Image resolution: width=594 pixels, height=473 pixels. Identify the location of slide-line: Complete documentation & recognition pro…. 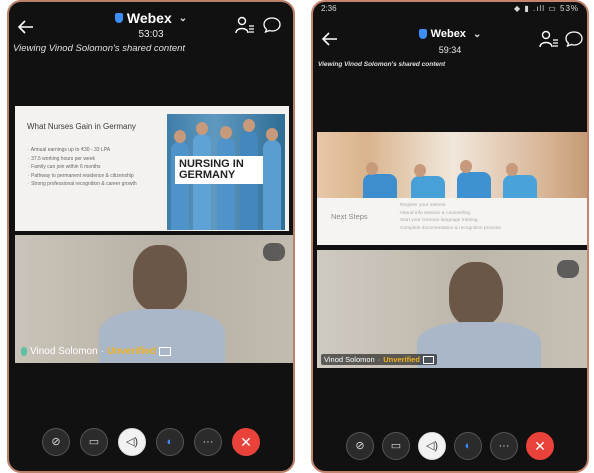
(489, 229).